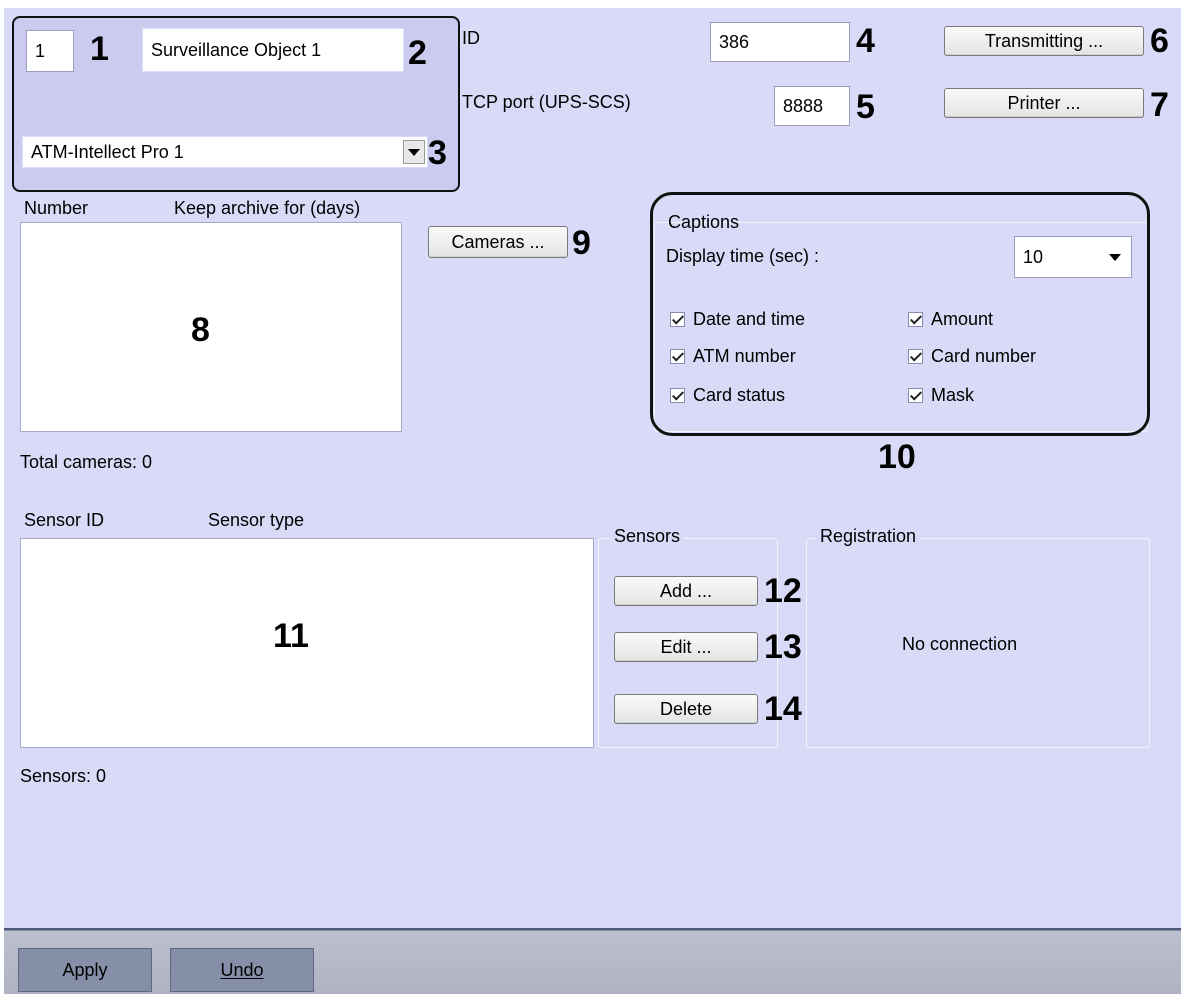 This screenshot has height=994, width=1181. What do you see at coordinates (868, 536) in the screenshot?
I see `registration-group-title: Registration` at bounding box center [868, 536].